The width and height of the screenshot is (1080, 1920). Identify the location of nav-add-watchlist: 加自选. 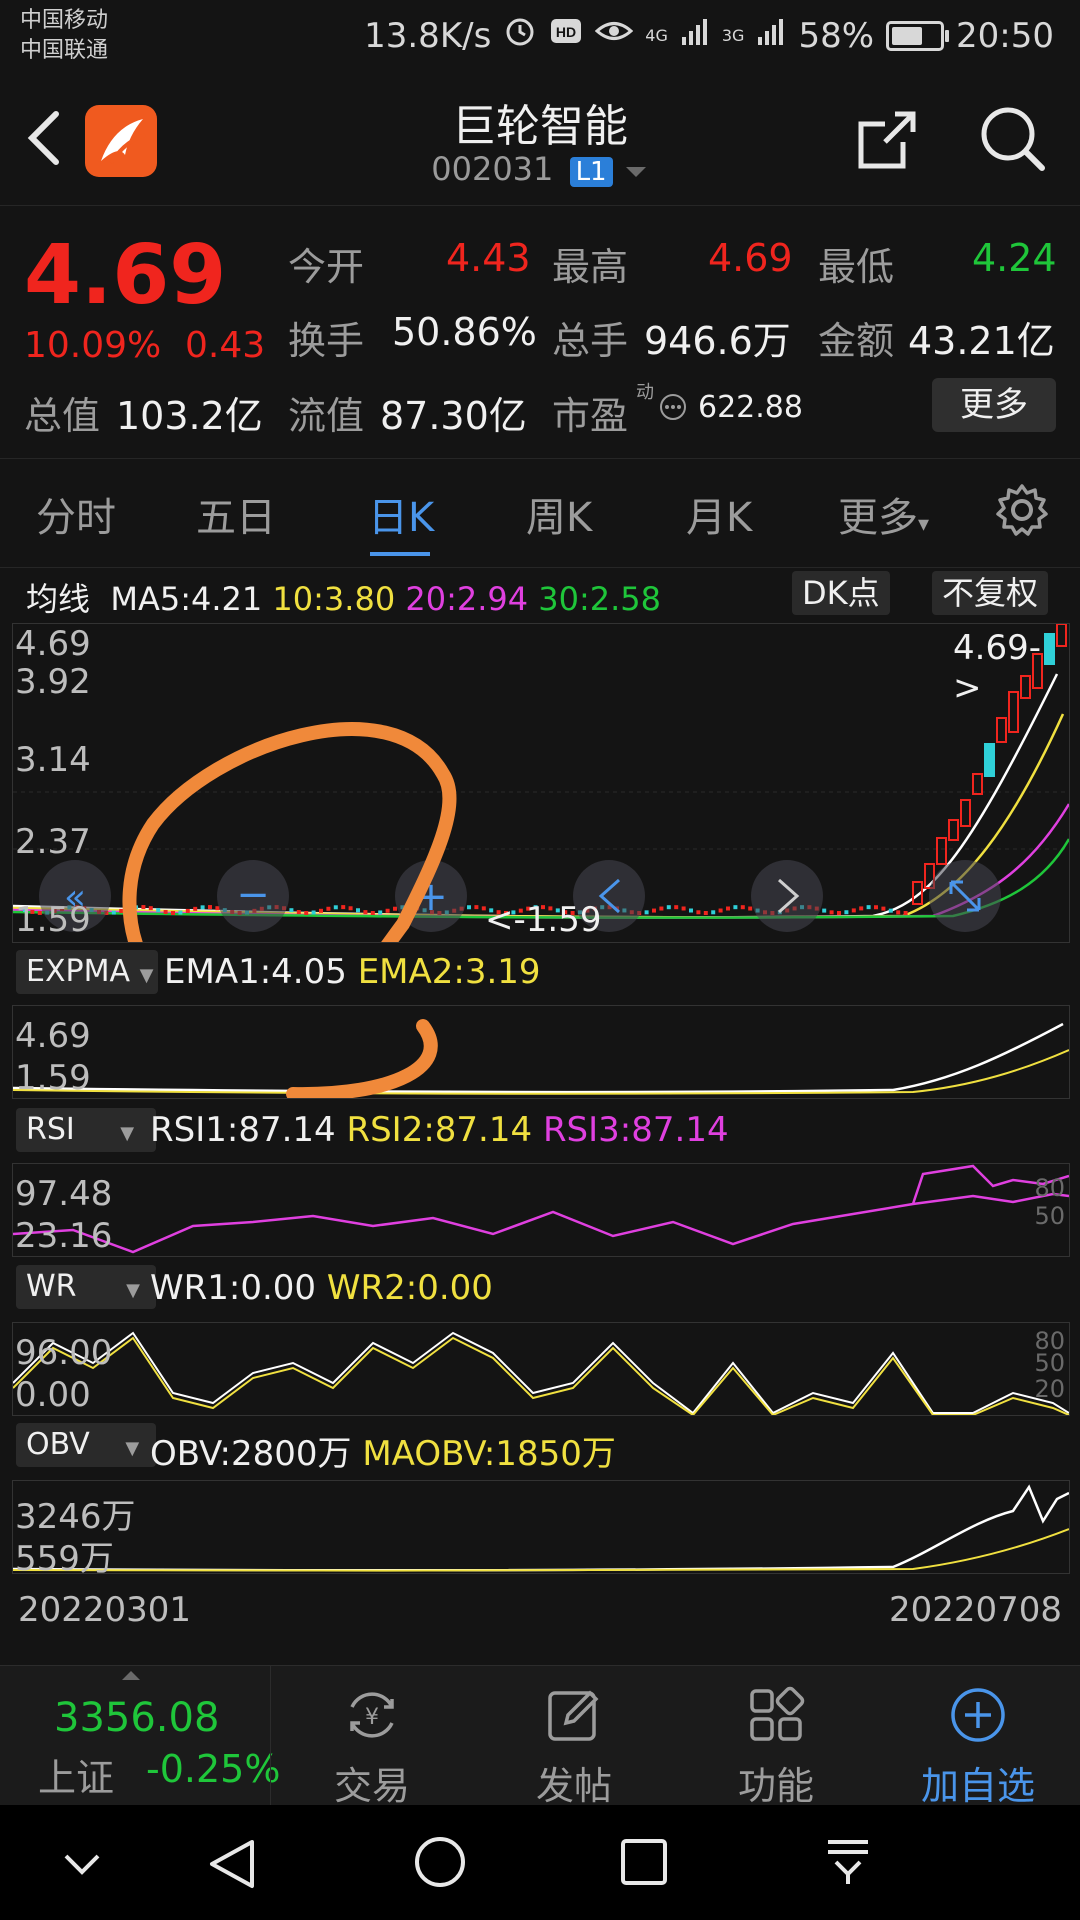
(978, 1747).